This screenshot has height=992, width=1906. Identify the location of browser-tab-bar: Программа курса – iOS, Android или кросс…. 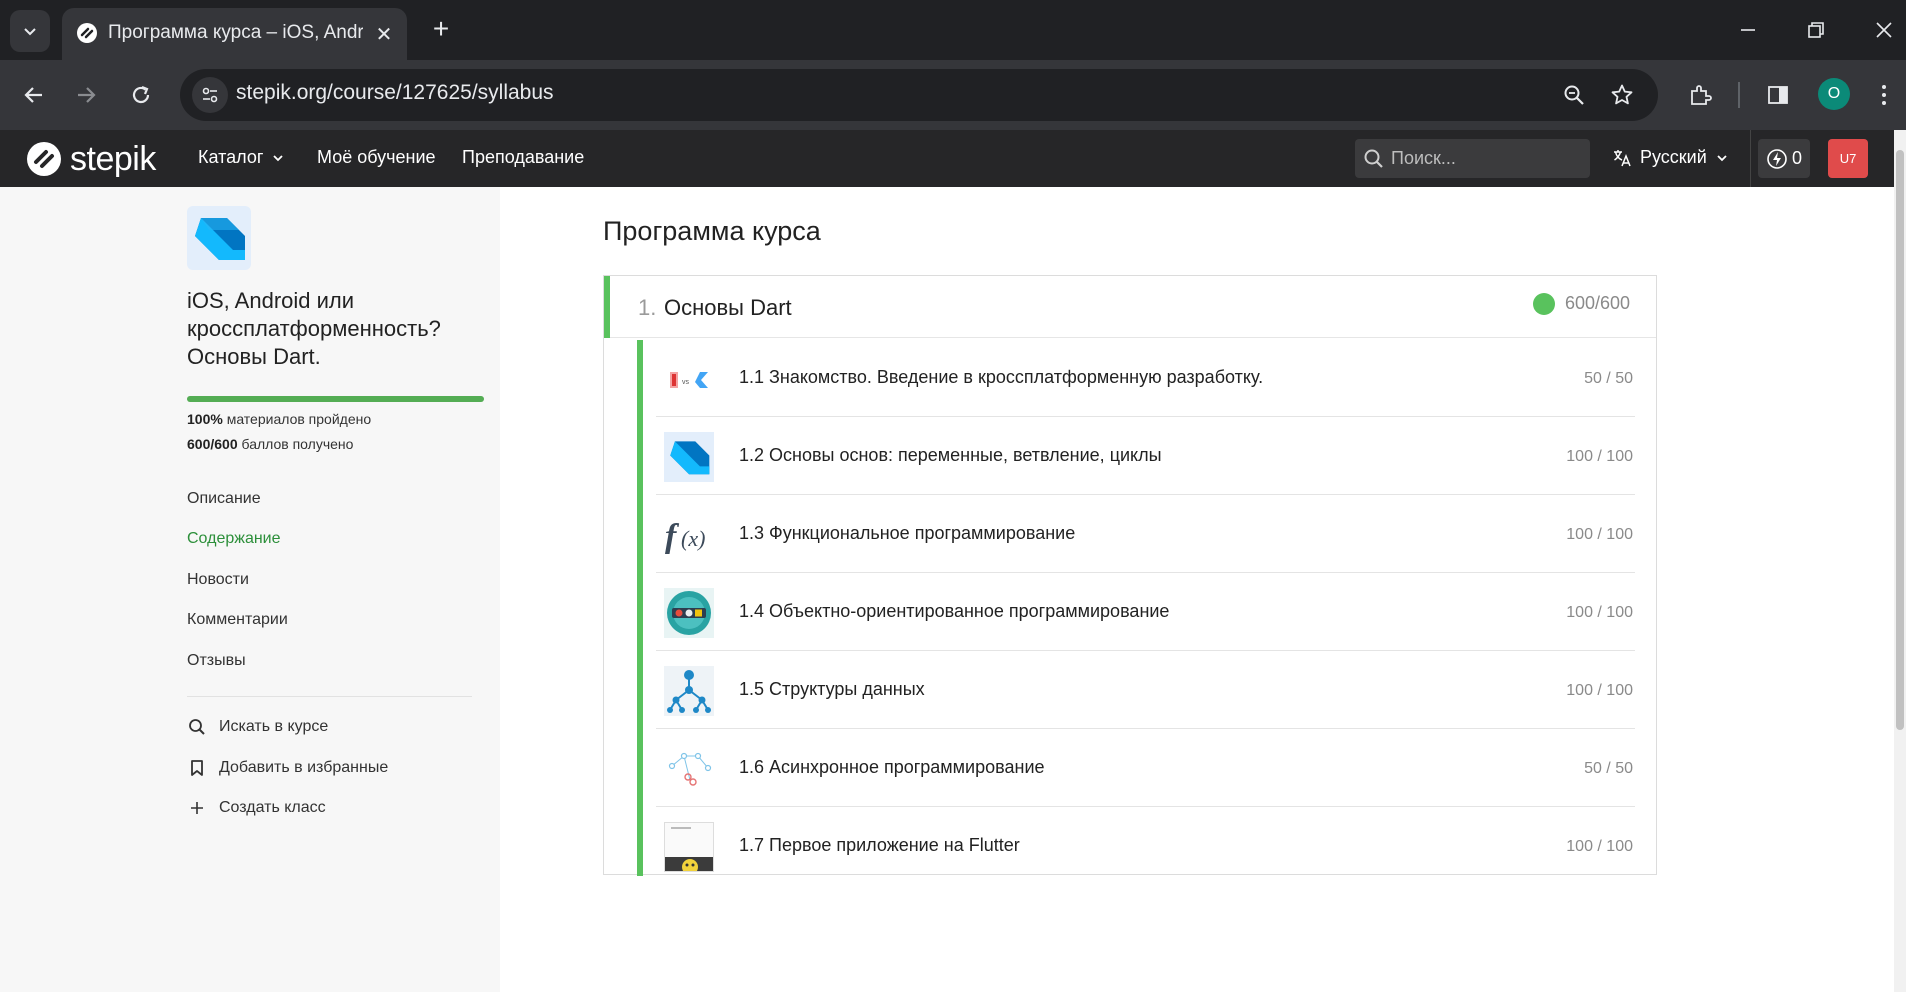
(953, 30).